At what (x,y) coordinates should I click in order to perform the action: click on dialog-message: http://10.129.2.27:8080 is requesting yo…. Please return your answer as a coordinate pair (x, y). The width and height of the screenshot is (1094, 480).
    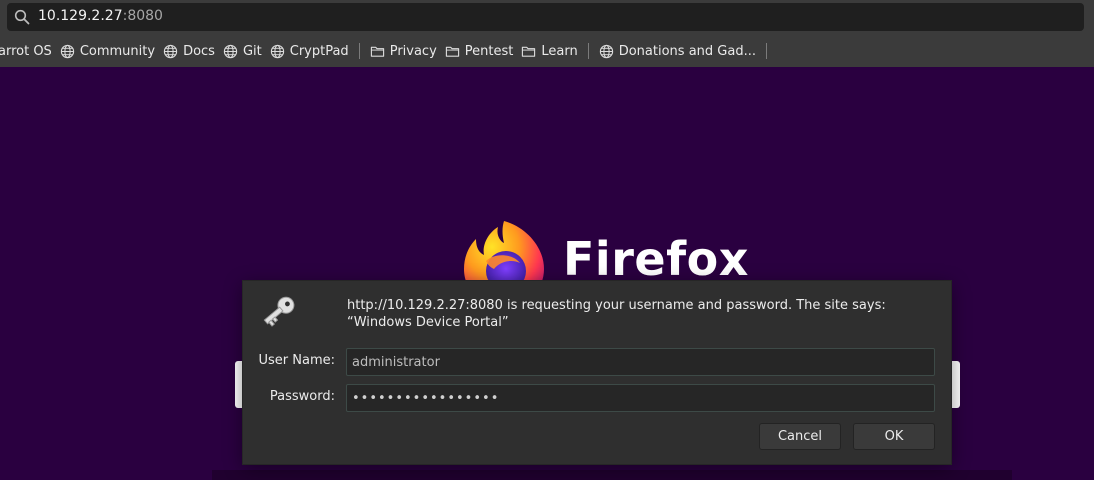
    Looking at the image, I should click on (642, 314).